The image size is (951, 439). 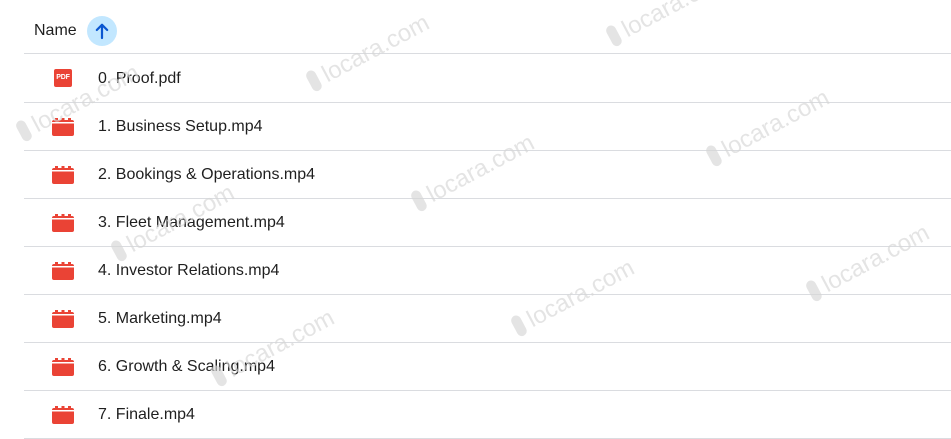 What do you see at coordinates (160, 318) in the screenshot?
I see `file-name: 5. Marketing.mp4` at bounding box center [160, 318].